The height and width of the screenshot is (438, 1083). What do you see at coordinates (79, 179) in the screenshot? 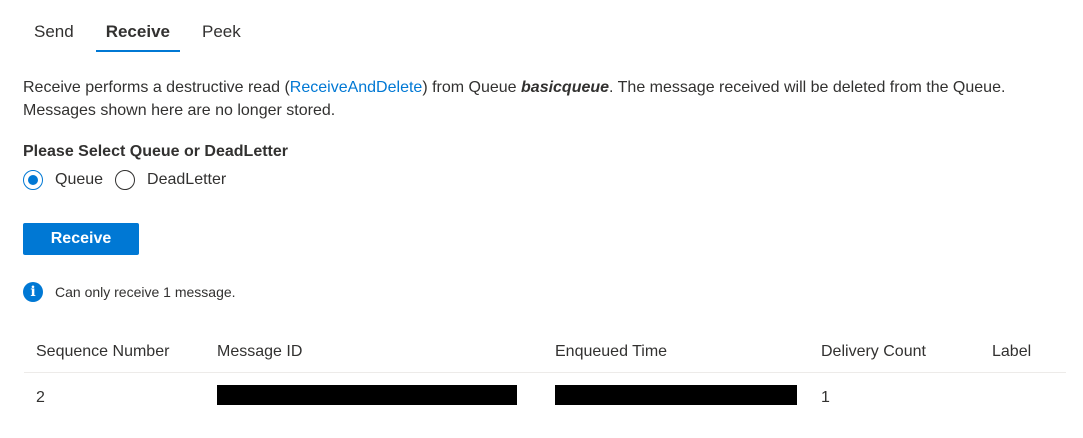
I see `radio-label: Queue` at bounding box center [79, 179].